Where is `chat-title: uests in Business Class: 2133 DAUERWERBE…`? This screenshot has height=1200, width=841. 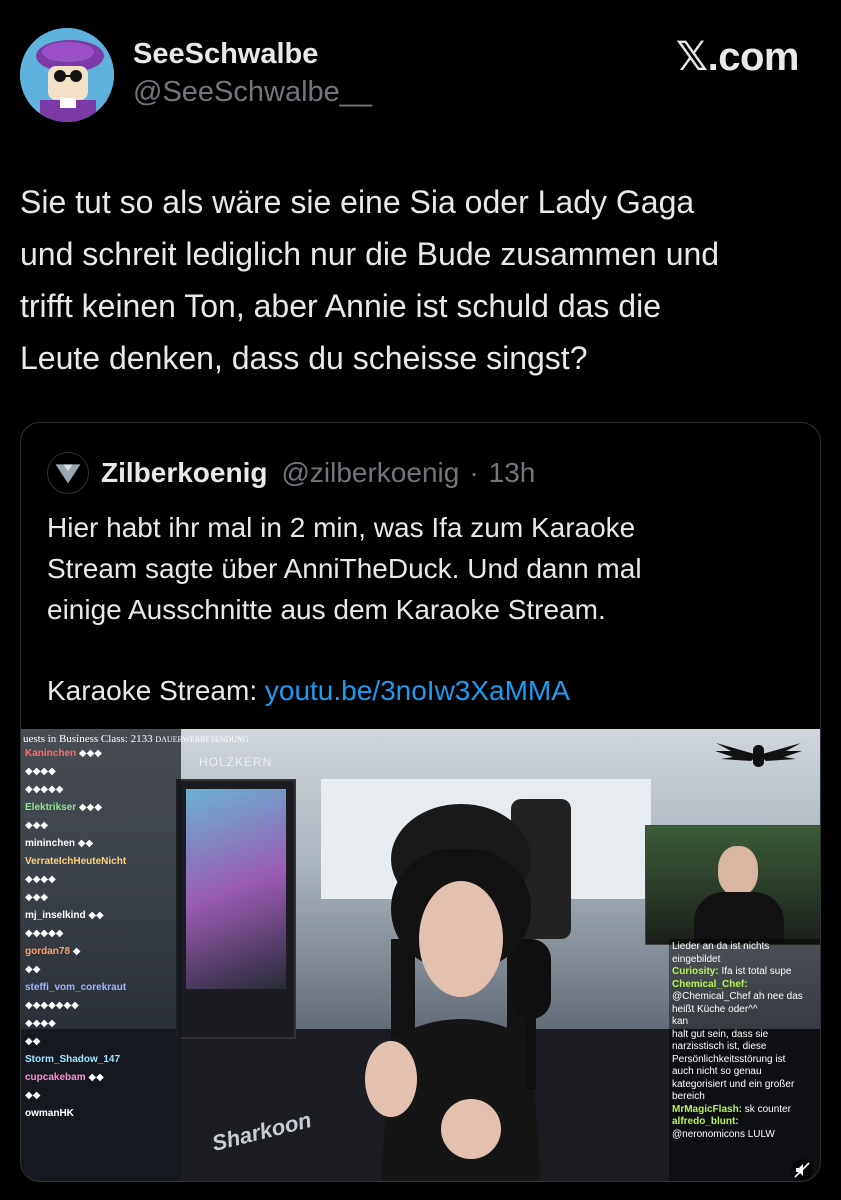
chat-title: uests in Business Class: 2133 DAUERWERBE… is located at coordinates (136, 739).